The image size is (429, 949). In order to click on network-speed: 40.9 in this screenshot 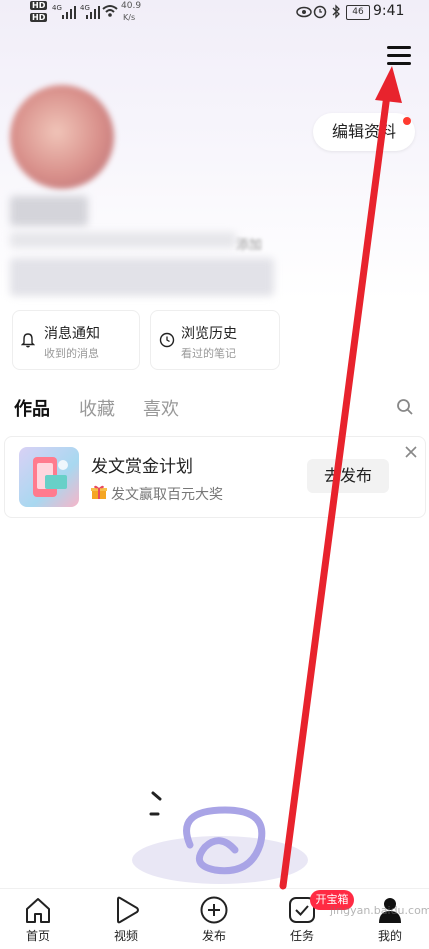, I will do `click(131, 6)`.